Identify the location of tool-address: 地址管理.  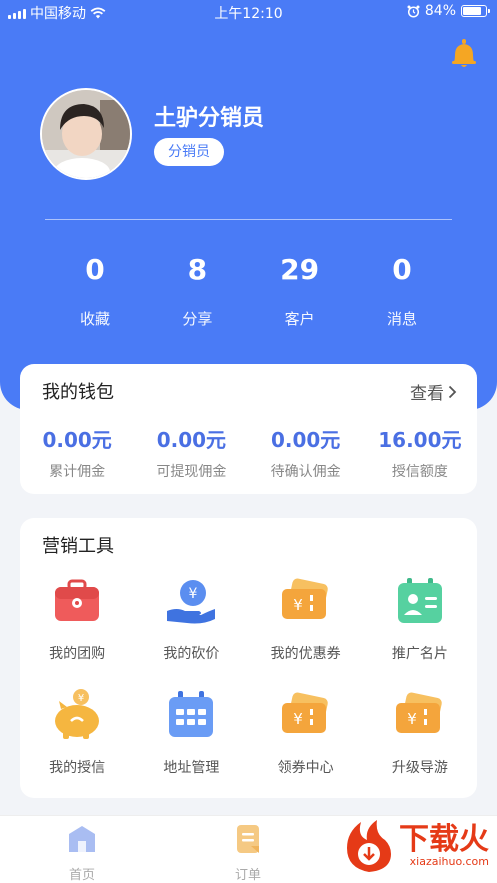
(191, 732).